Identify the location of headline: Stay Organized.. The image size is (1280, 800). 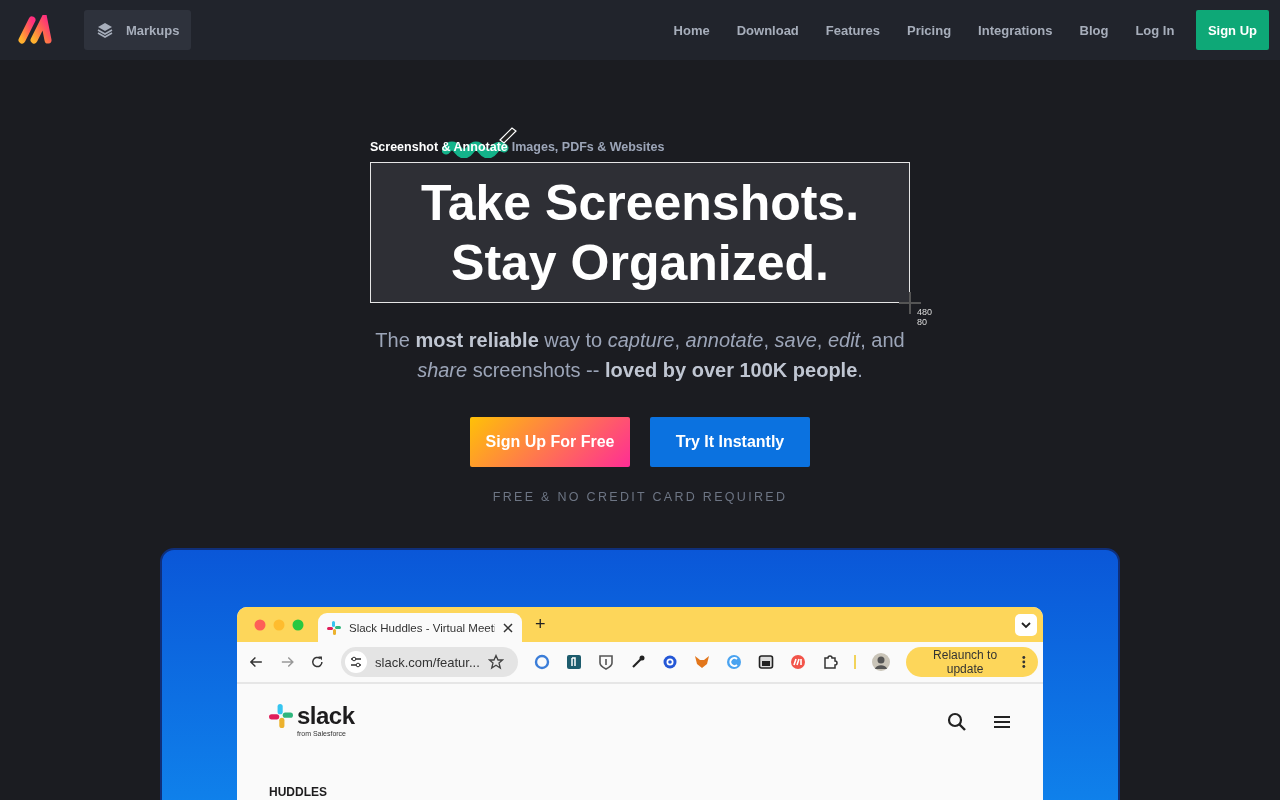
(640, 263).